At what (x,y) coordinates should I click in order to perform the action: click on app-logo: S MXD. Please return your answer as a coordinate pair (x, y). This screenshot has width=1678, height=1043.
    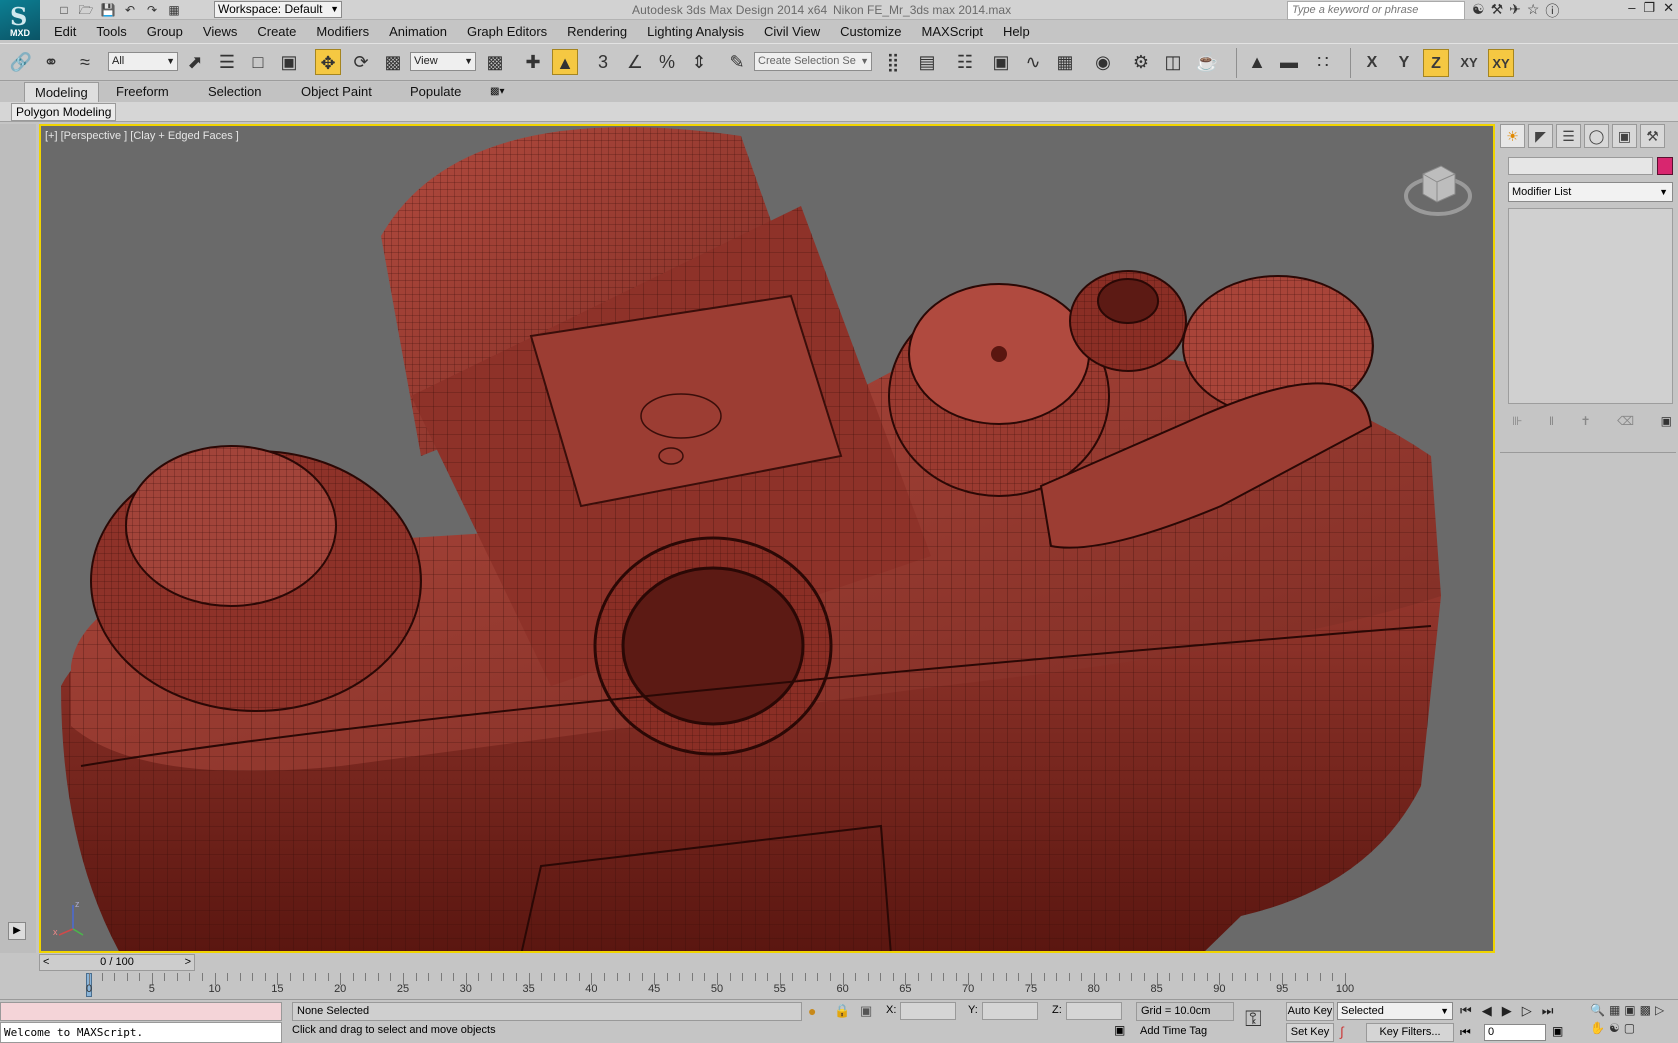
    Looking at the image, I should click on (20, 20).